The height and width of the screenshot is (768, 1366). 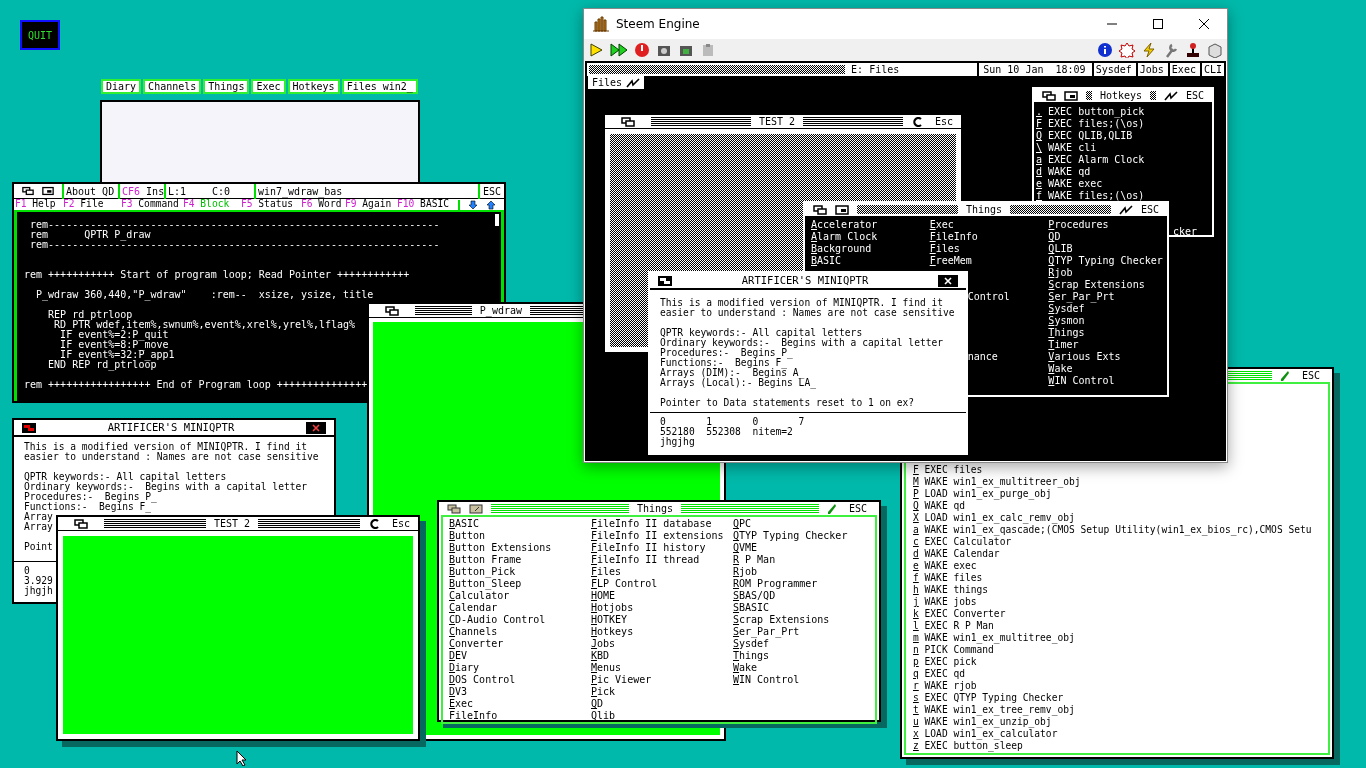 I want to click on info-icon, so click(x=1105, y=50).